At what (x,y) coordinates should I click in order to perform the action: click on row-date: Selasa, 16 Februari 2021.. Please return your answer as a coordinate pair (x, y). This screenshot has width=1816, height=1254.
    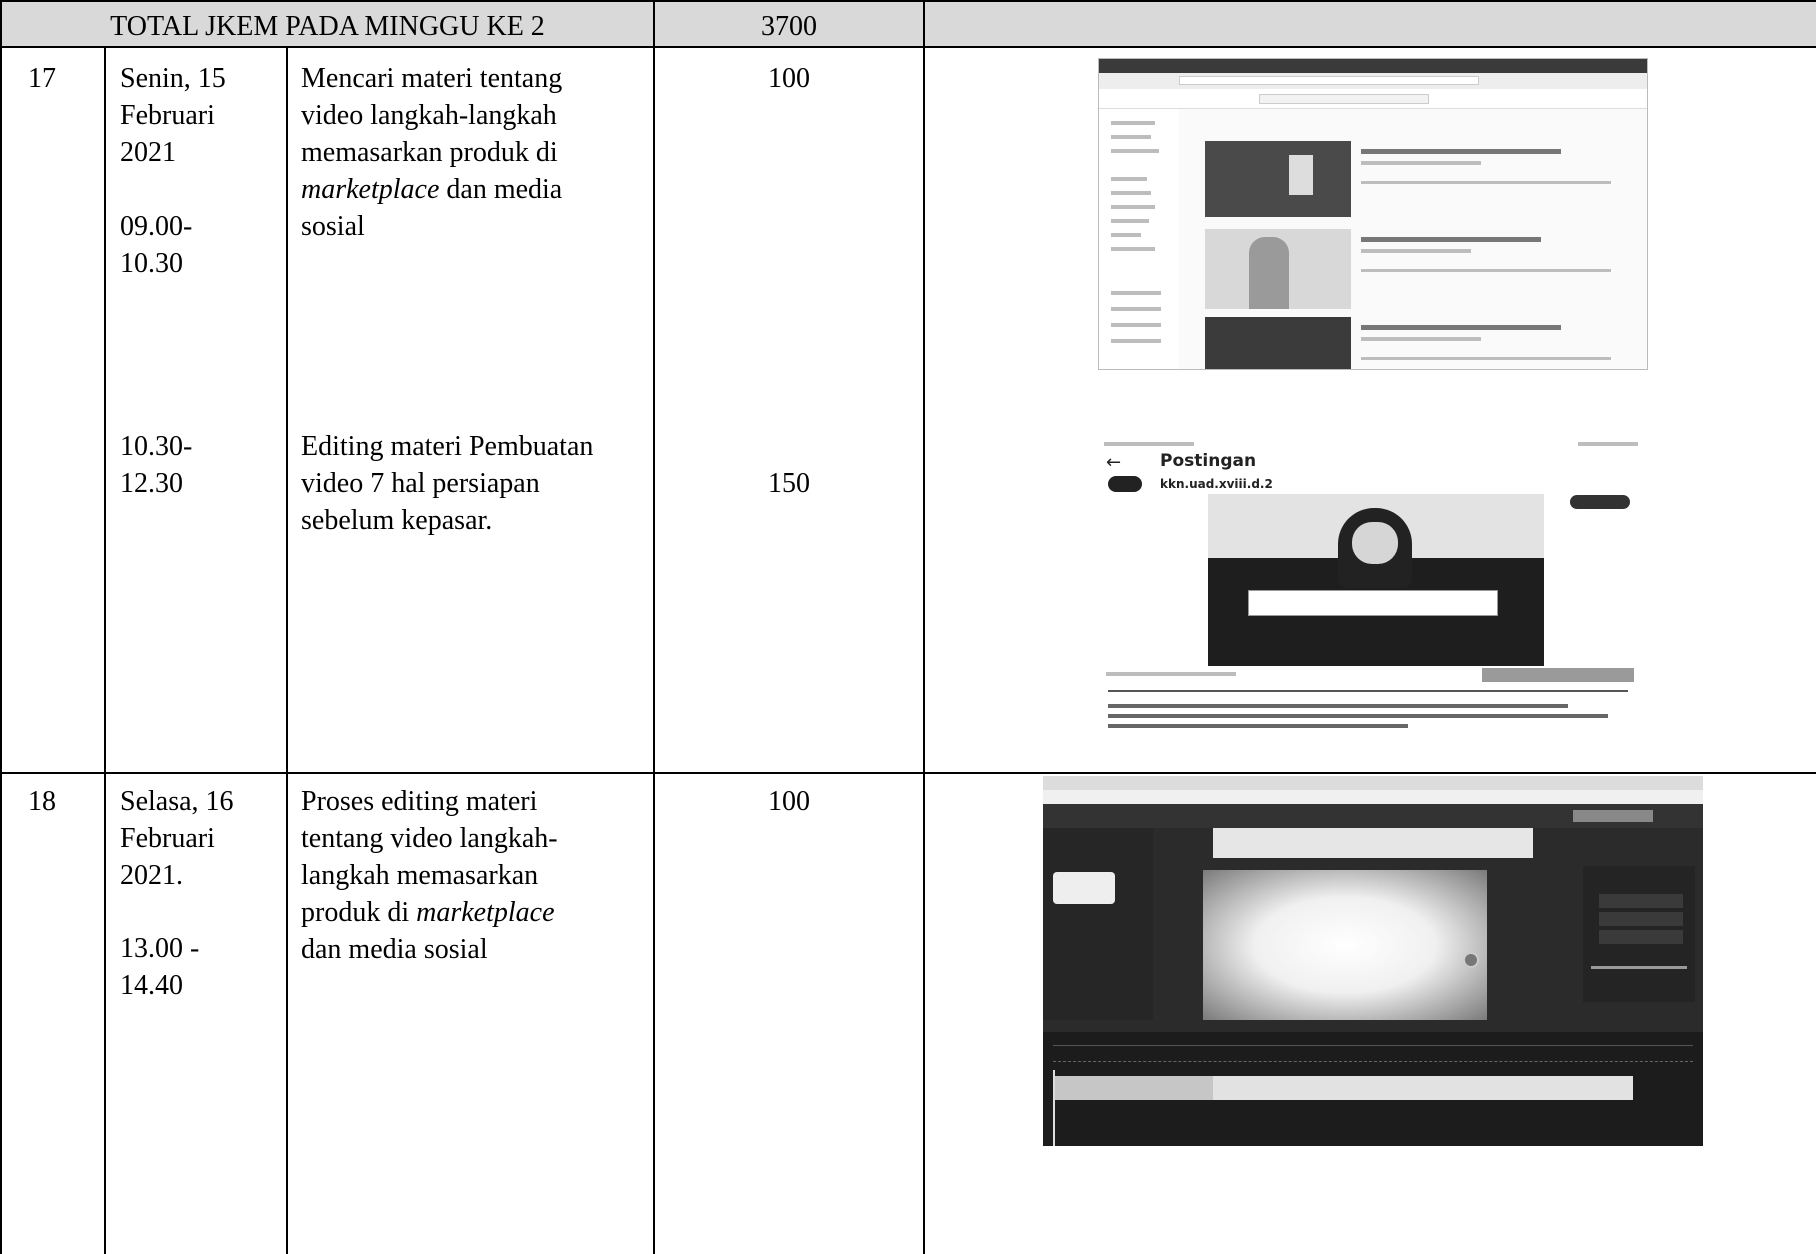
    Looking at the image, I should click on (177, 838).